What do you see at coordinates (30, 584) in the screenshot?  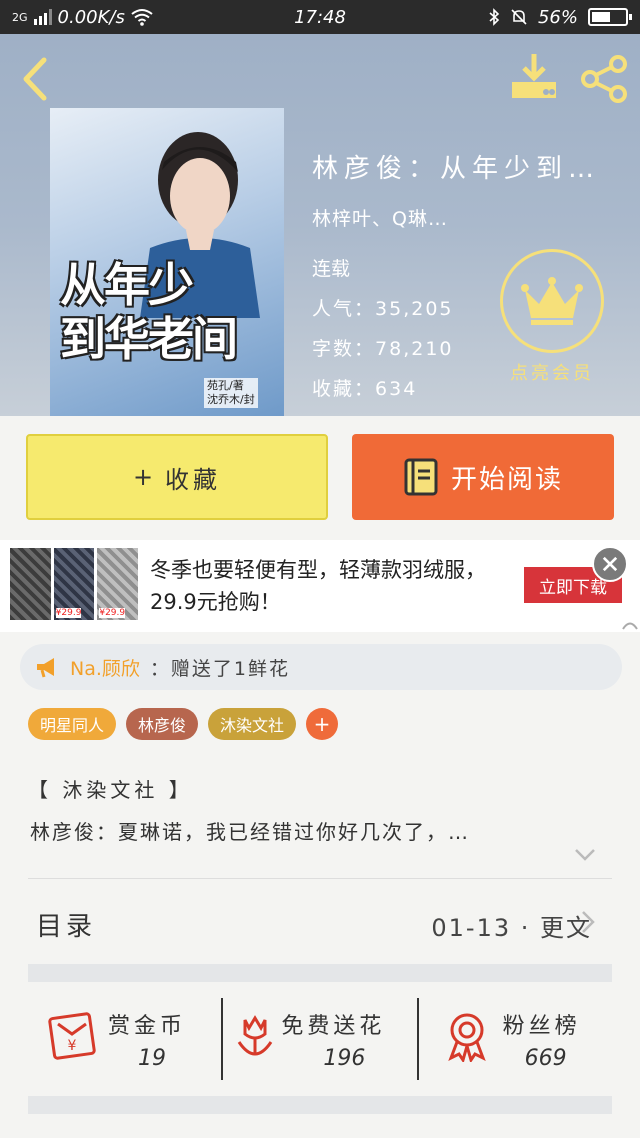 I see `ad-thumb` at bounding box center [30, 584].